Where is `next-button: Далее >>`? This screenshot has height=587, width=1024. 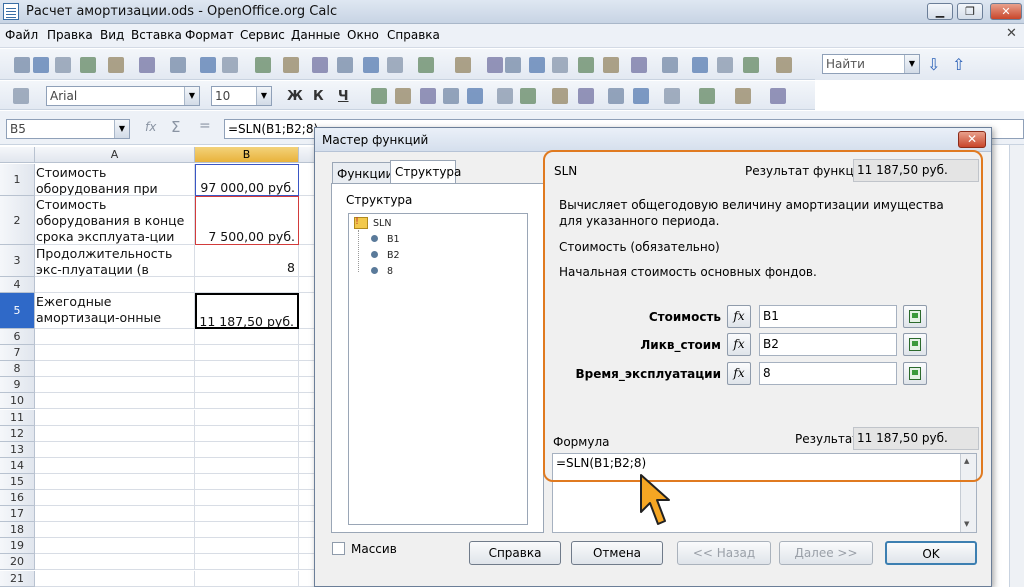
next-button: Далее >> is located at coordinates (826, 553).